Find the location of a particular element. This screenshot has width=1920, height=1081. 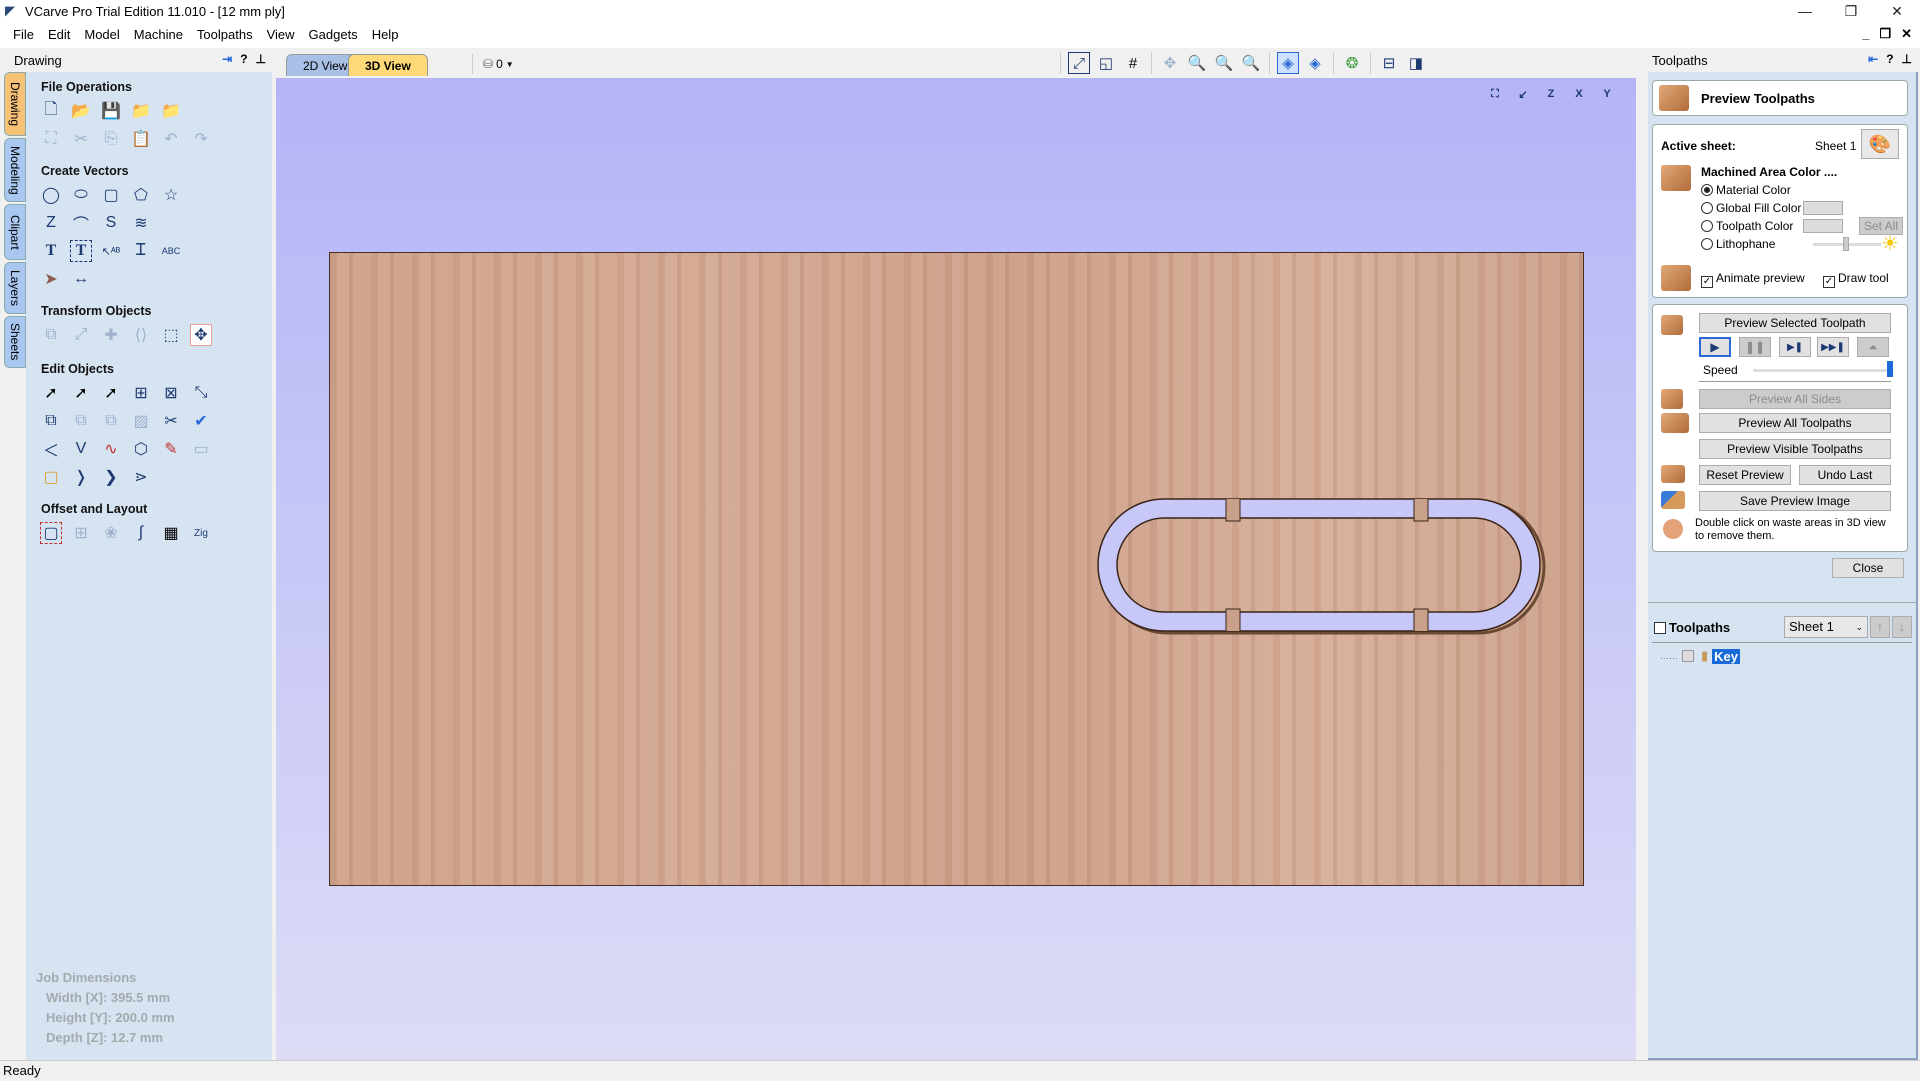

validate-icon: ✔ is located at coordinates (201, 421).